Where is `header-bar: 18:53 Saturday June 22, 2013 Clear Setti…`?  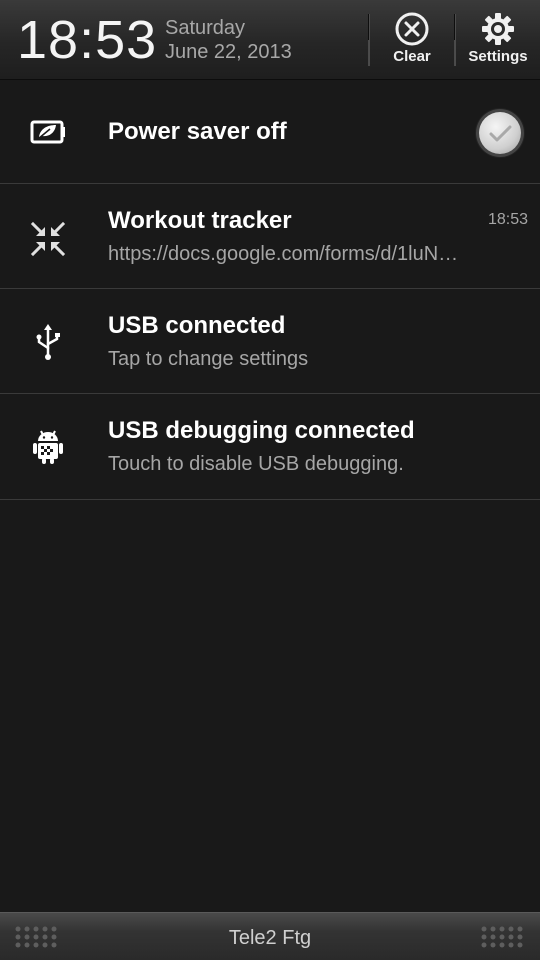 header-bar: 18:53 Saturday June 22, 2013 Clear Setti… is located at coordinates (270, 40).